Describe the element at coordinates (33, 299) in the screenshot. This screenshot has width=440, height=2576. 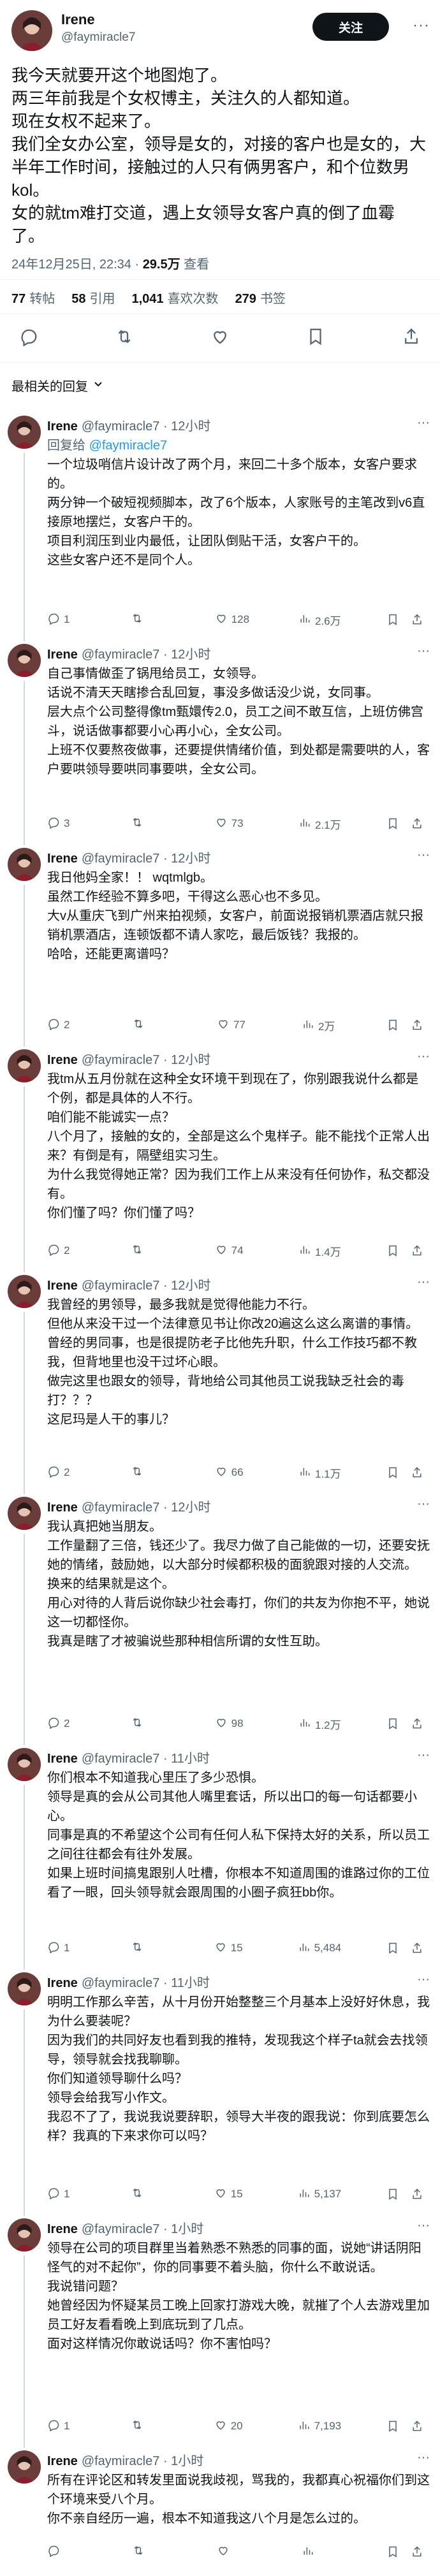
I see `stat-0: 77 转帖` at that location.